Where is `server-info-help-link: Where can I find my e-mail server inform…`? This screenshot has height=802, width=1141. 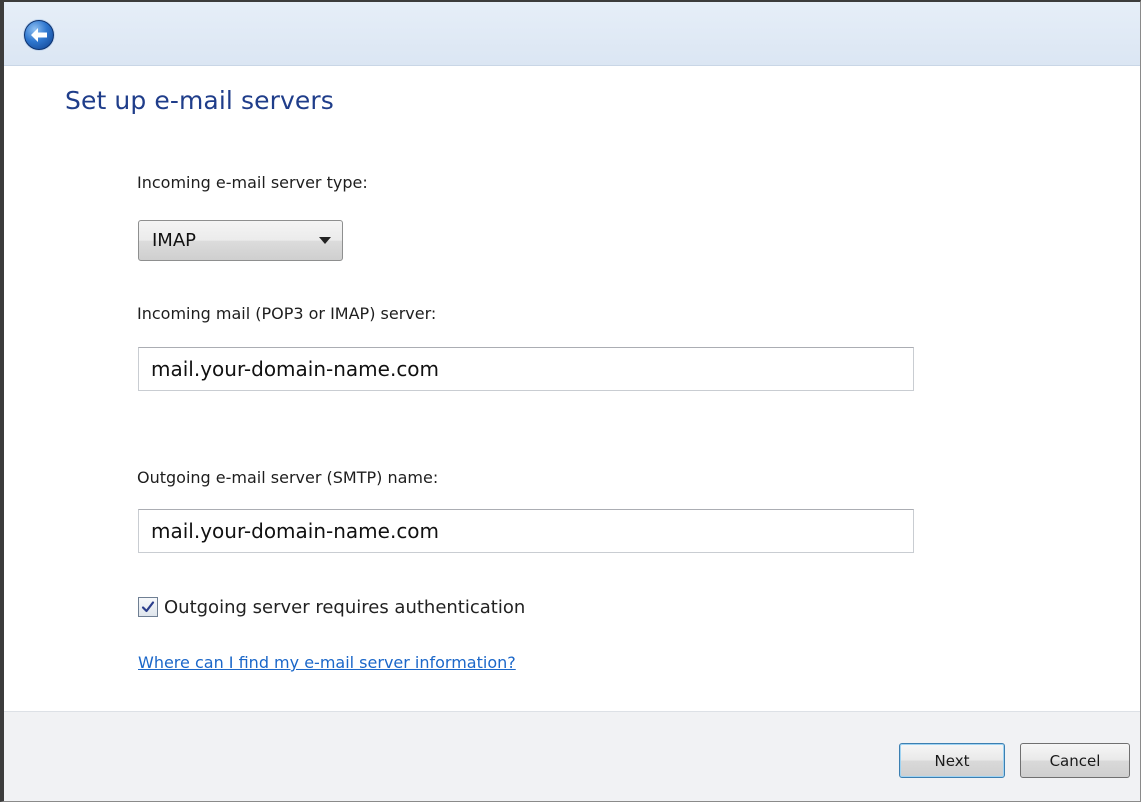
server-info-help-link: Where can I find my e-mail server inform… is located at coordinates (327, 662).